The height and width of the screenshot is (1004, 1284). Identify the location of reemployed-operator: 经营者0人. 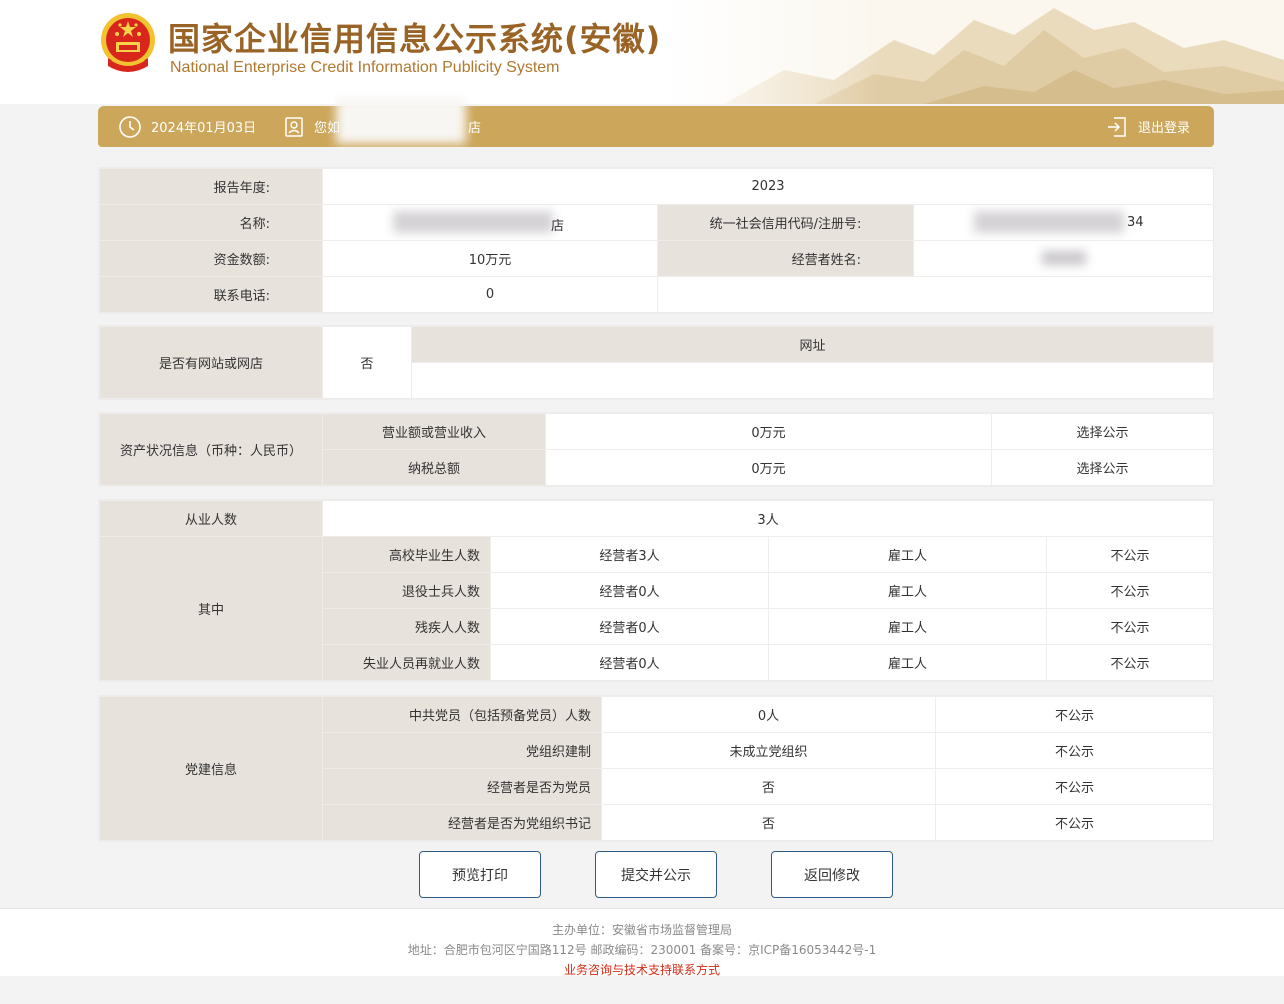
(629, 662).